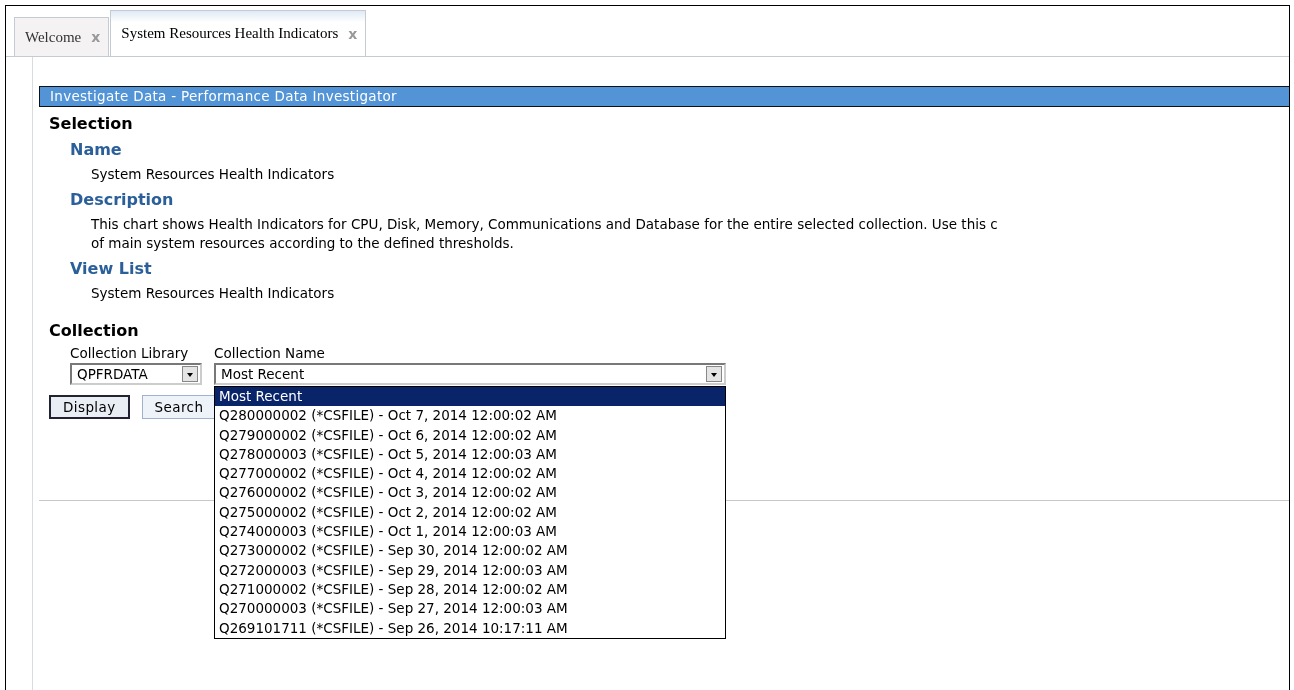 The height and width of the screenshot is (690, 1294). Describe the element at coordinates (470, 532) in the screenshot. I see `dropdown-option: Q274000003 (*CSFILE) - Oct 1, 2014 12:00:03 AM` at that location.